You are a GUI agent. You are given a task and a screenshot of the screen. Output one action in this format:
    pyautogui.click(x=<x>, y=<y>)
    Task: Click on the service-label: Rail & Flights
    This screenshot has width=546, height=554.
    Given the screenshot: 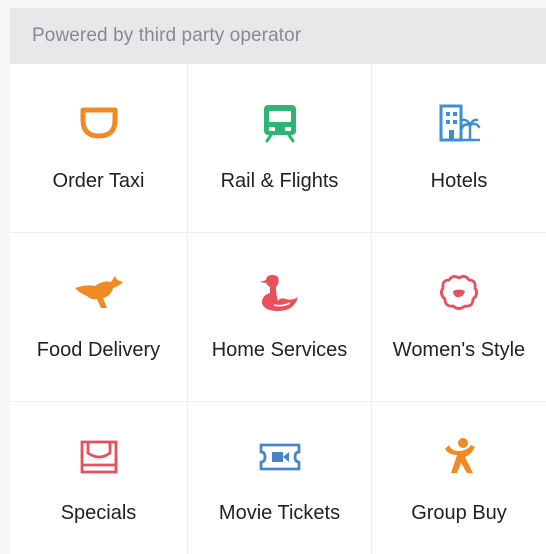 What is the action you would take?
    pyautogui.click(x=279, y=181)
    